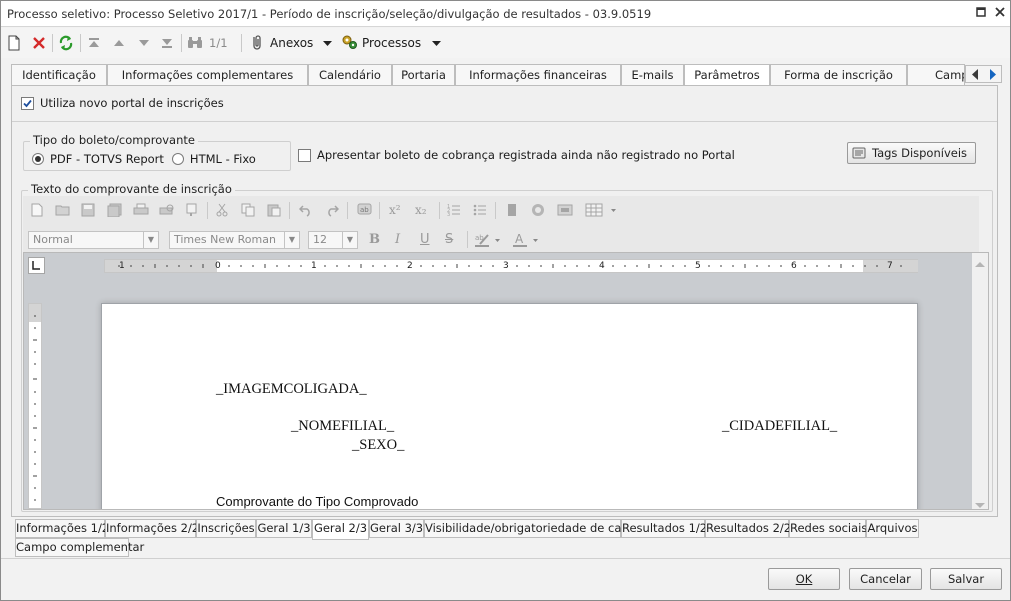 Image resolution: width=1011 pixels, height=601 pixels. What do you see at coordinates (780, 426) in the screenshot?
I see `field-cidade-filial: _CIDADEFILIAL_` at bounding box center [780, 426].